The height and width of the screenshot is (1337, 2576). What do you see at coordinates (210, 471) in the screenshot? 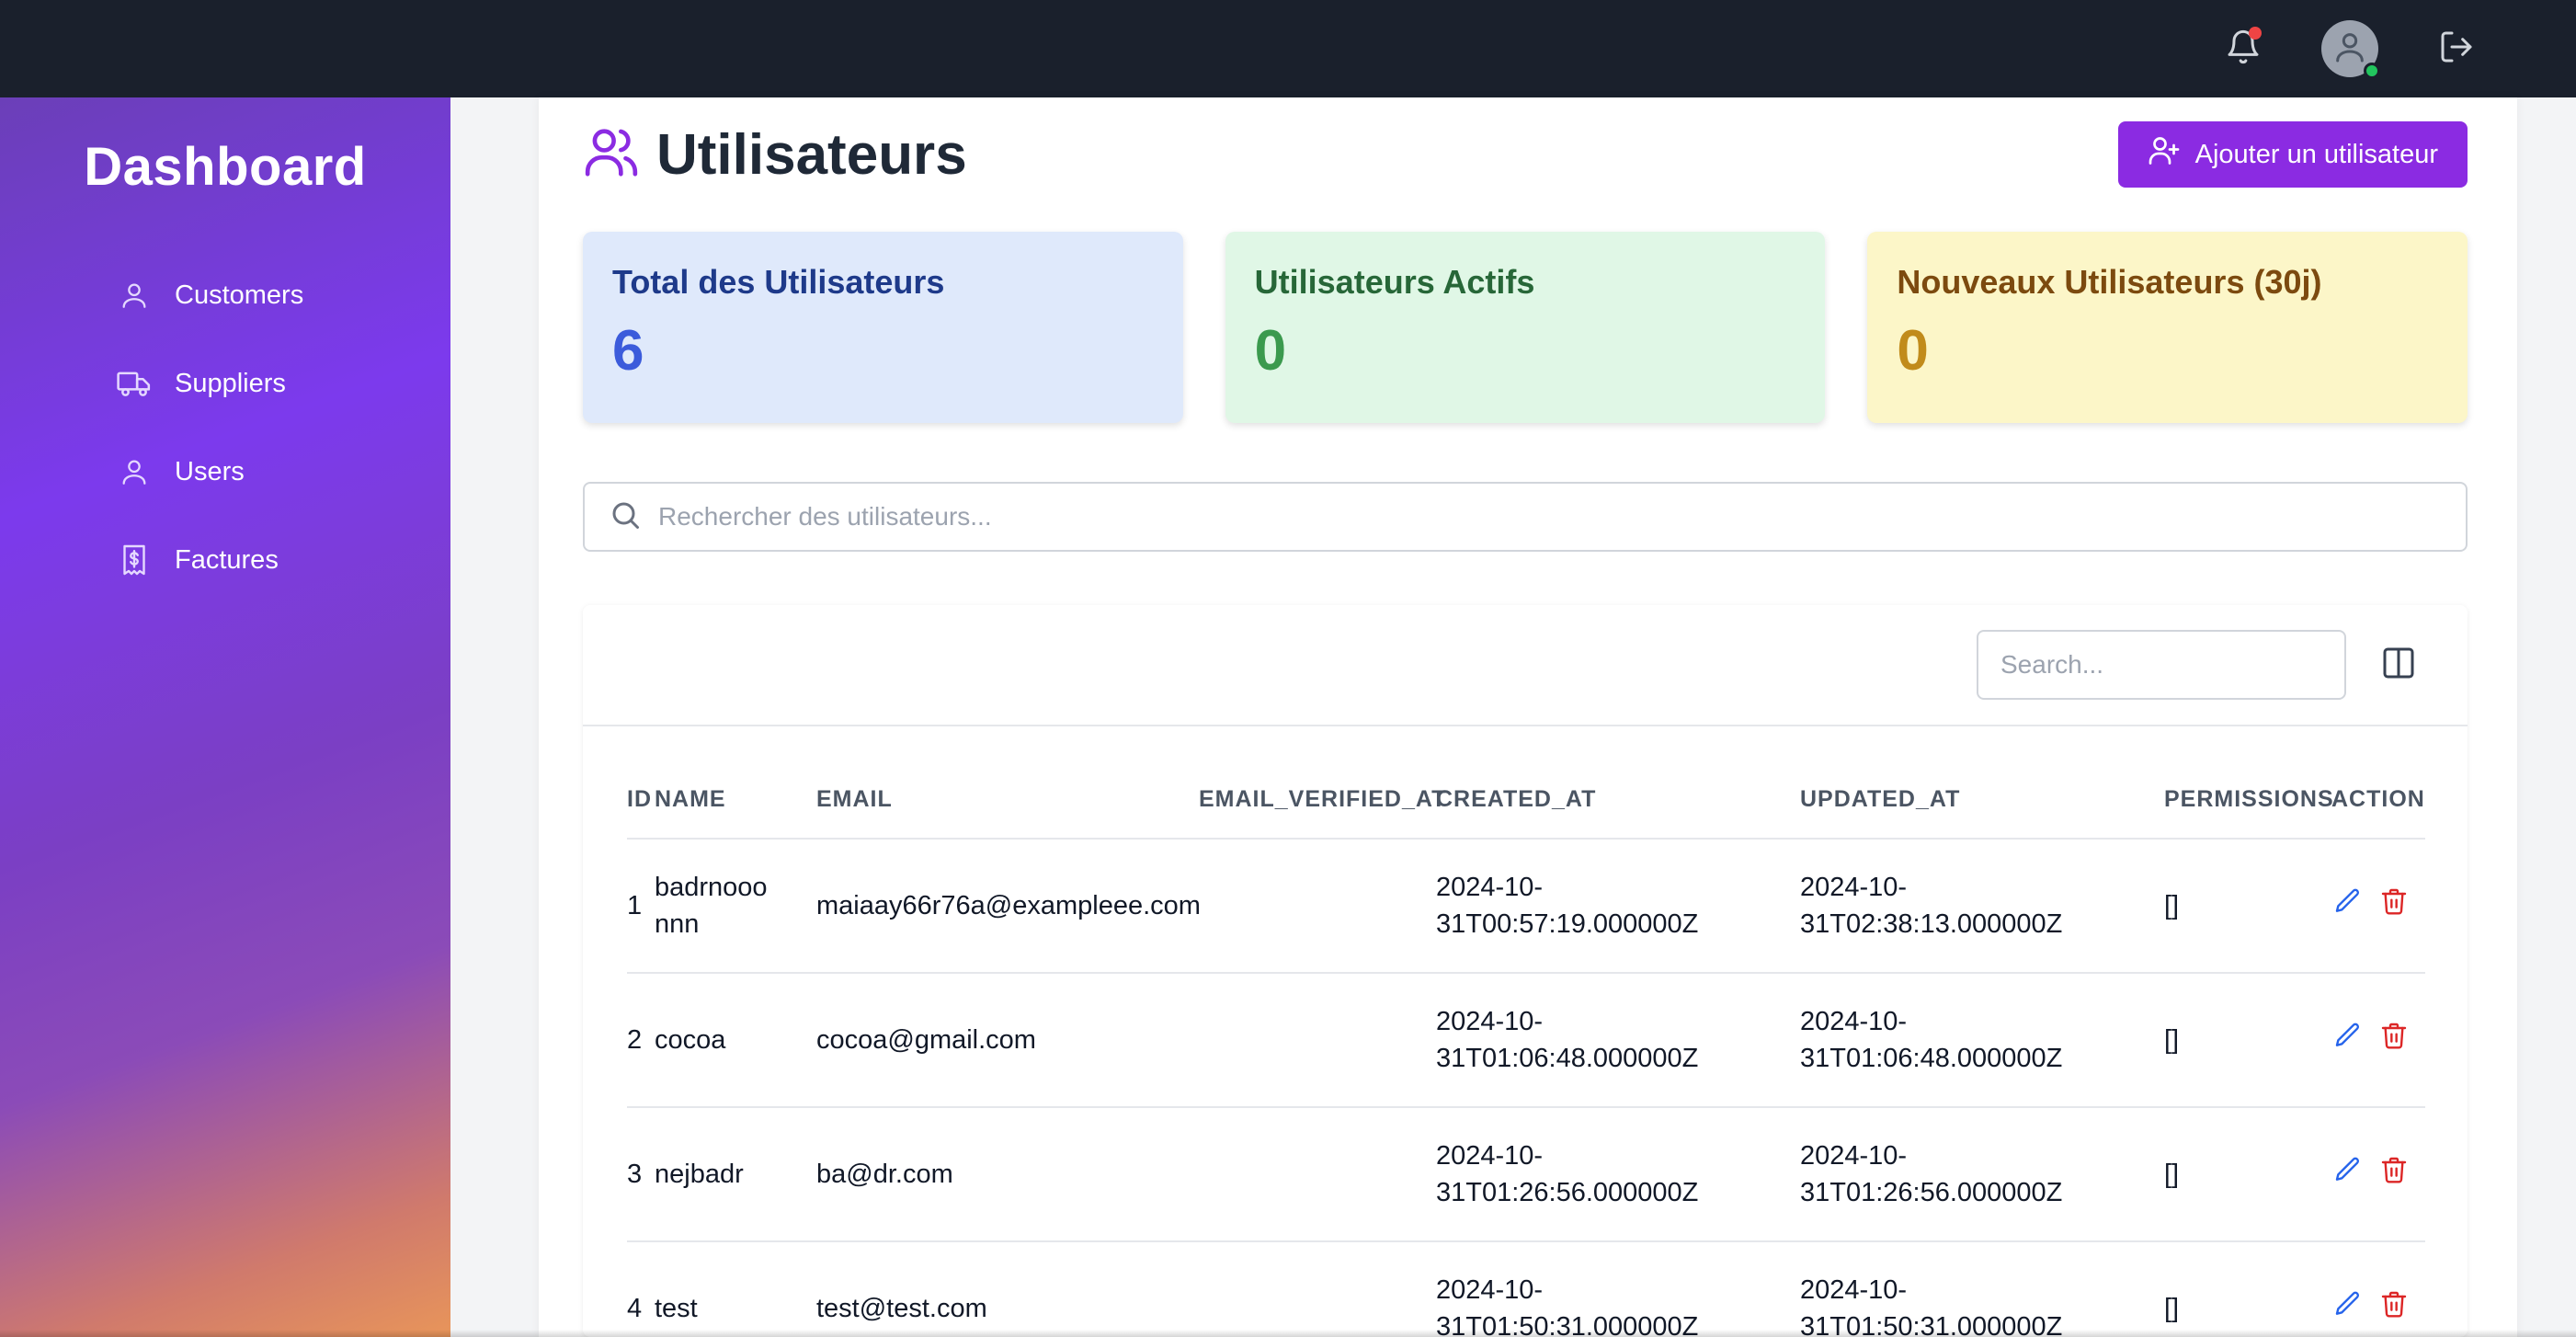
I see `sidebar-item-label: Users` at bounding box center [210, 471].